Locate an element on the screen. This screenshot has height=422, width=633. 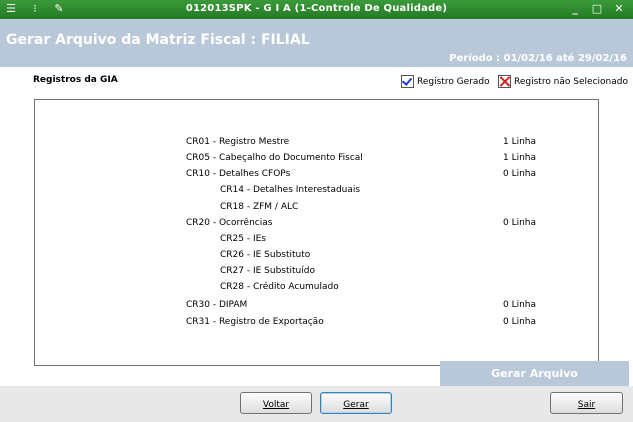
cross-icon is located at coordinates (504, 81).